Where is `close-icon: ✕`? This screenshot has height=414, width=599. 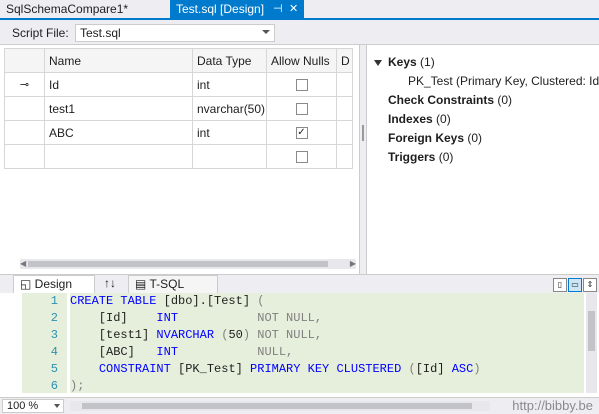
close-icon: ✕ is located at coordinates (293, 9).